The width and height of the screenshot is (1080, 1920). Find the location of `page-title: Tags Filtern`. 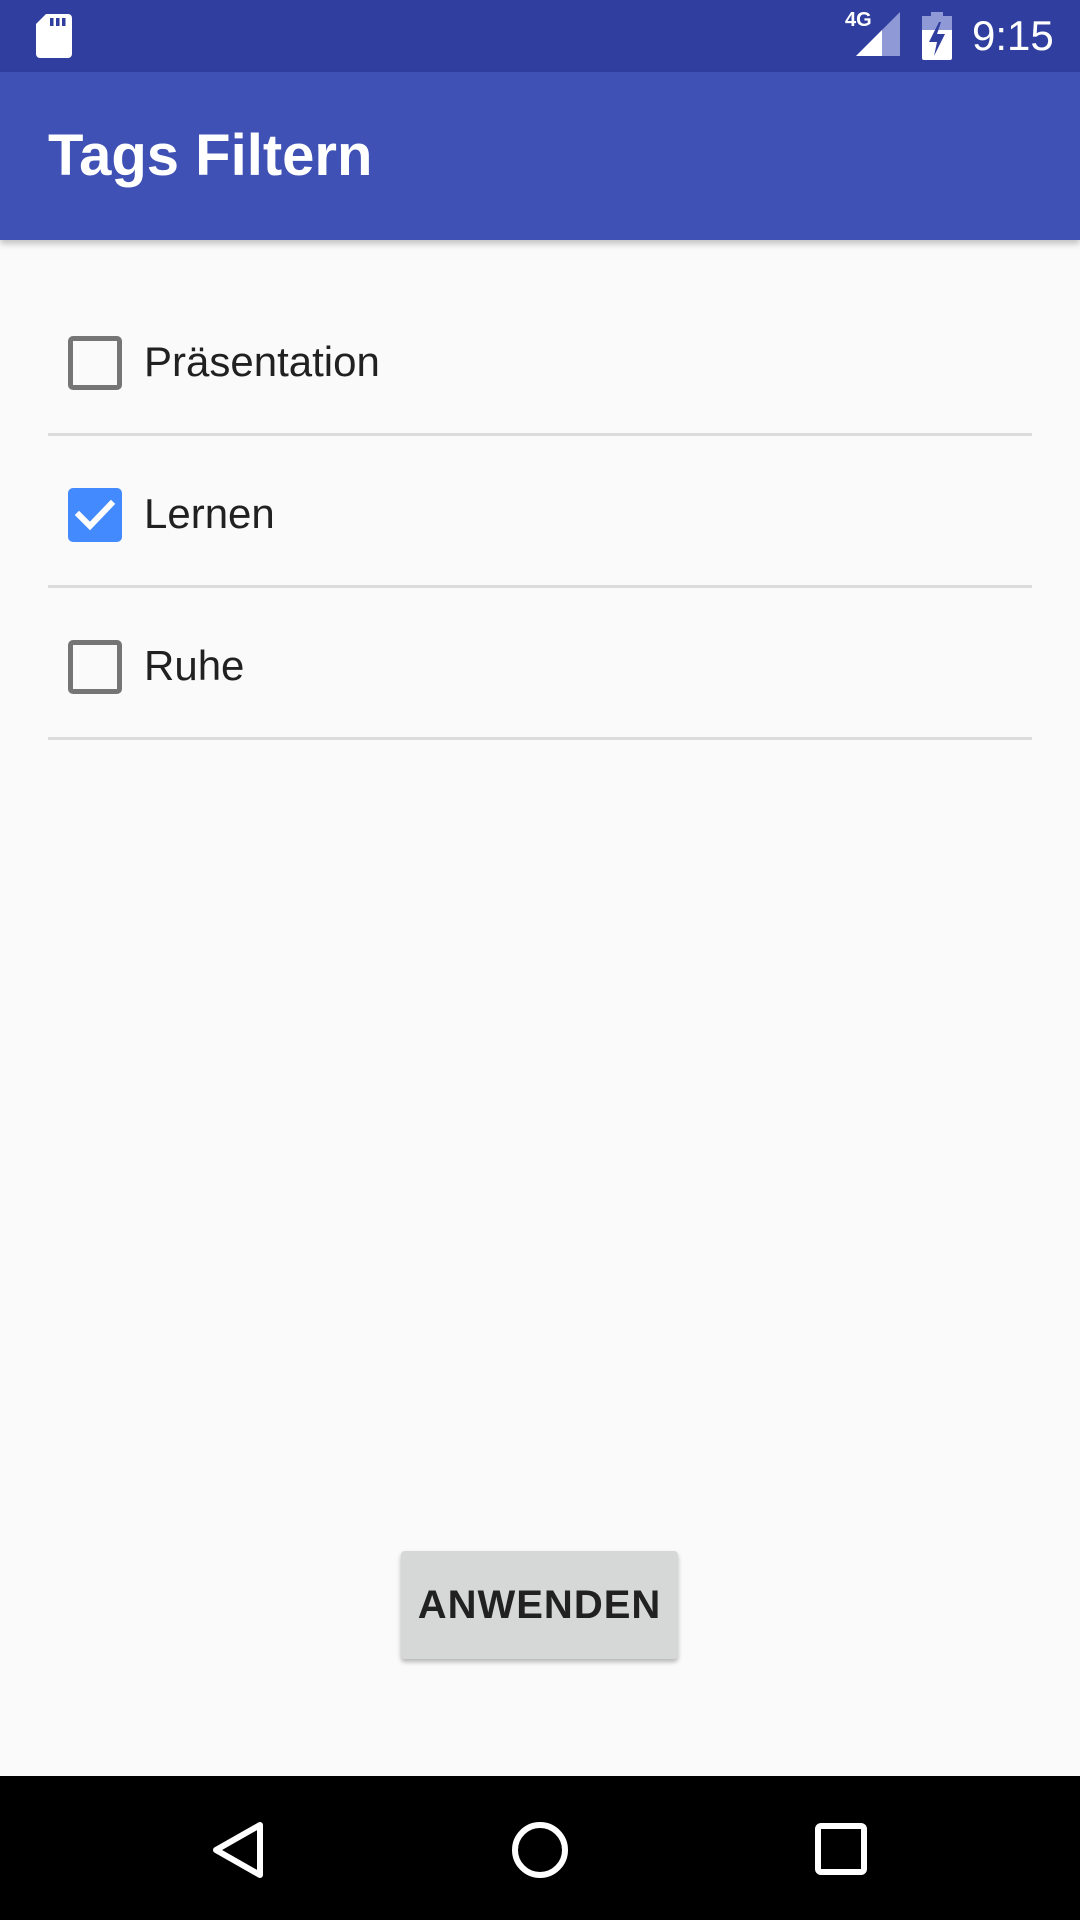

page-title: Tags Filtern is located at coordinates (210, 155).